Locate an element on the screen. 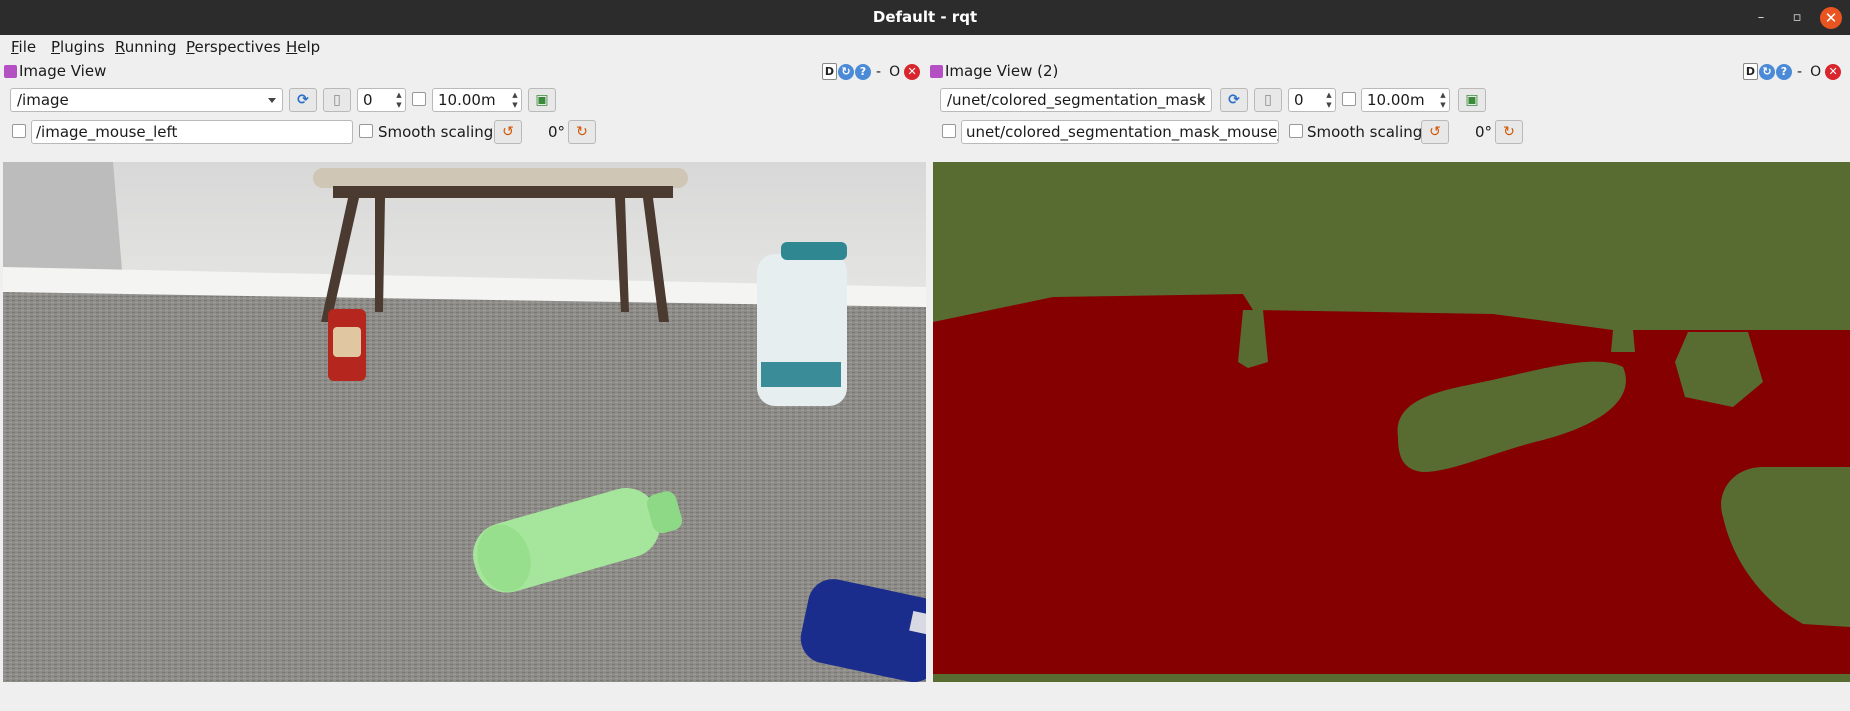  panel2-topic-value: /unet/colored_segmentation_mask is located at coordinates (1076, 100).